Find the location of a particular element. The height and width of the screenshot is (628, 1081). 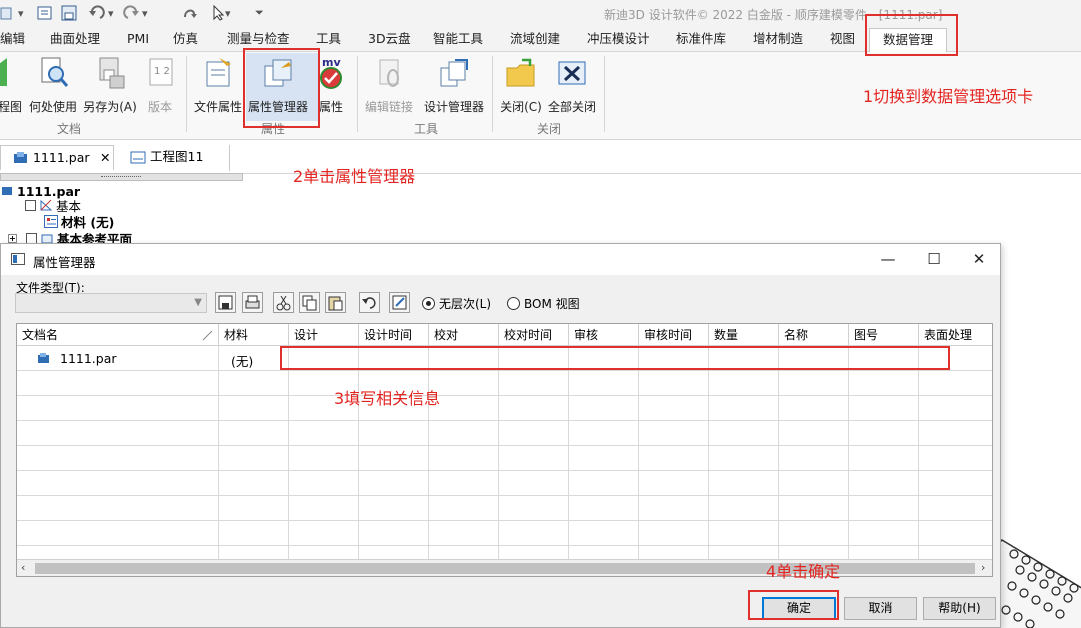

tab-smart-tools: 智能工具 is located at coordinates (458, 40).